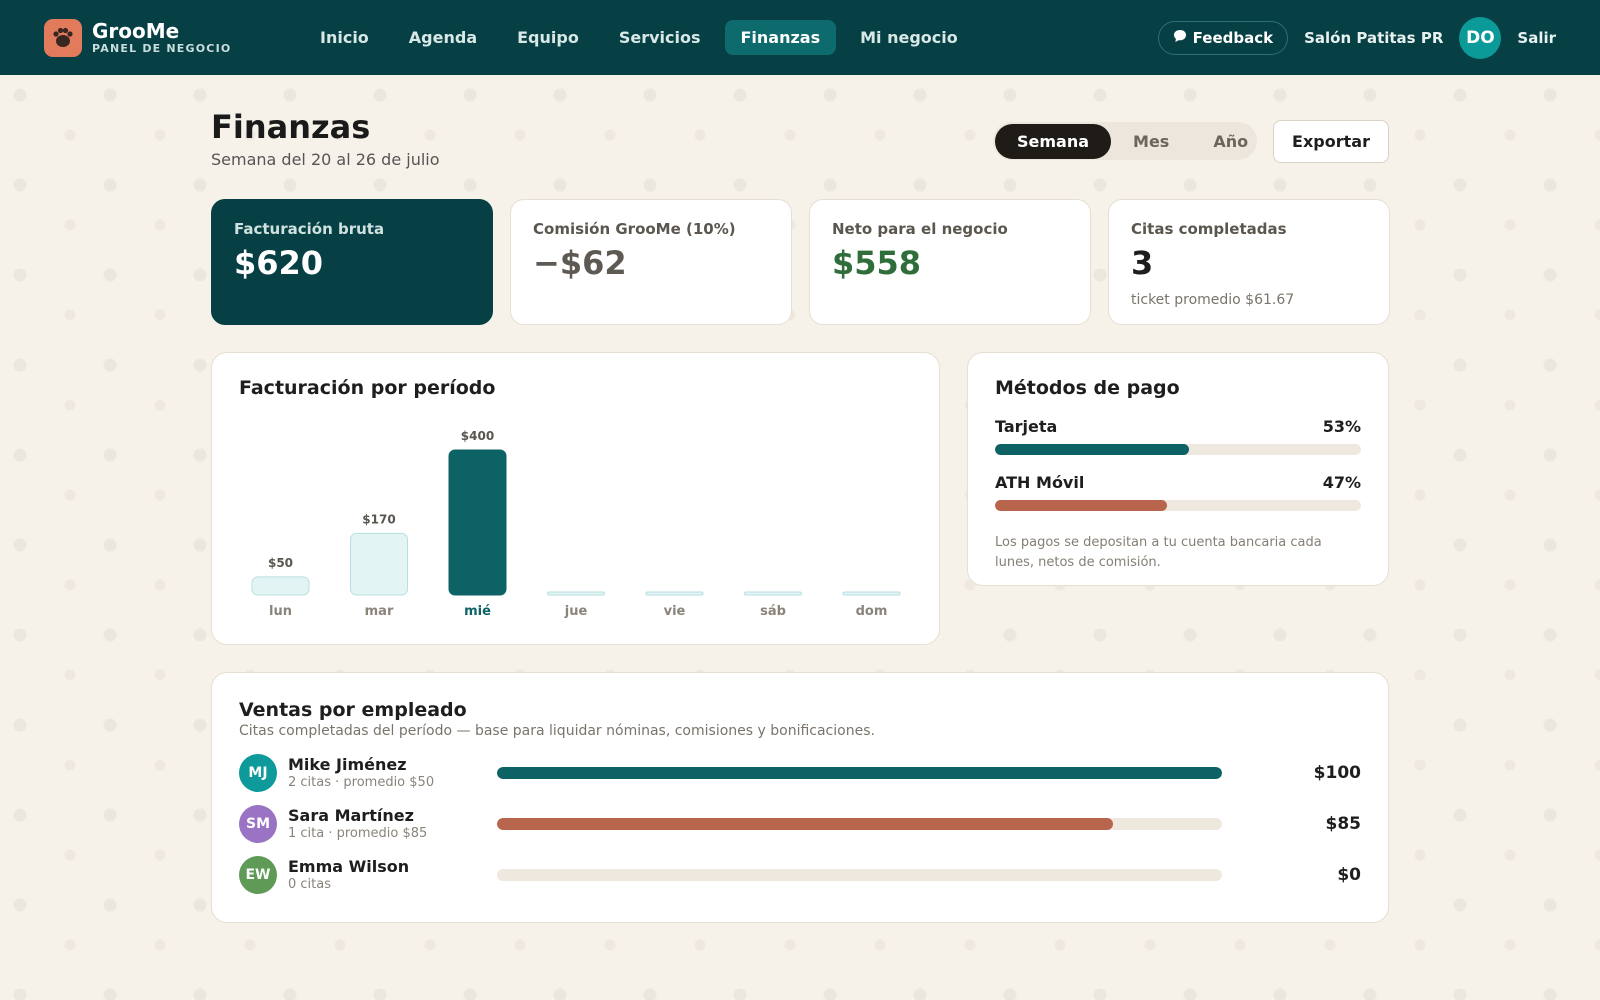  Describe the element at coordinates (780, 37) in the screenshot. I see `nav-item-finanzas: Finanzas` at that location.